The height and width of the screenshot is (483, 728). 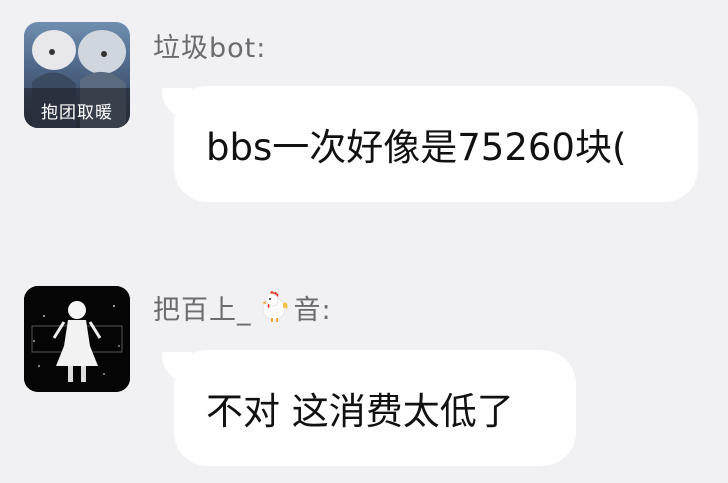 What do you see at coordinates (273, 309) in the screenshot?
I see `rooster-icon` at bounding box center [273, 309].